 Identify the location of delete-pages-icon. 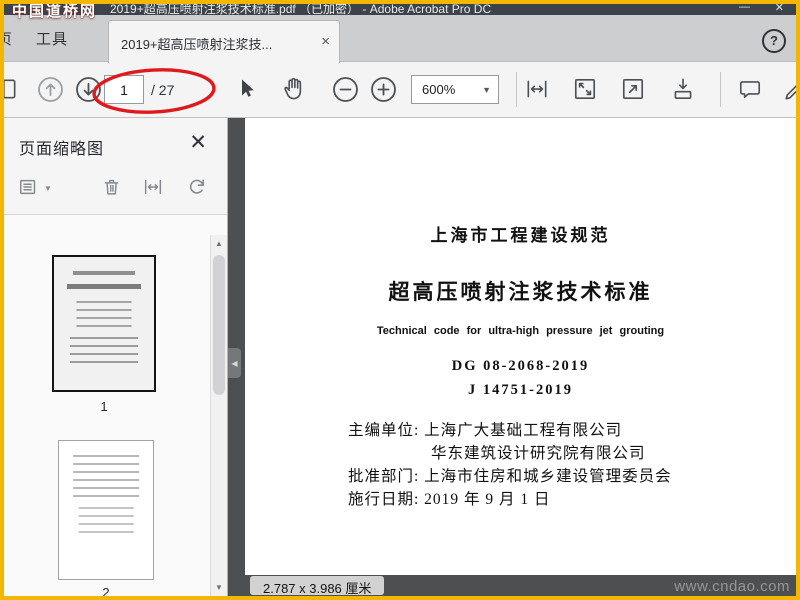
(113, 187).